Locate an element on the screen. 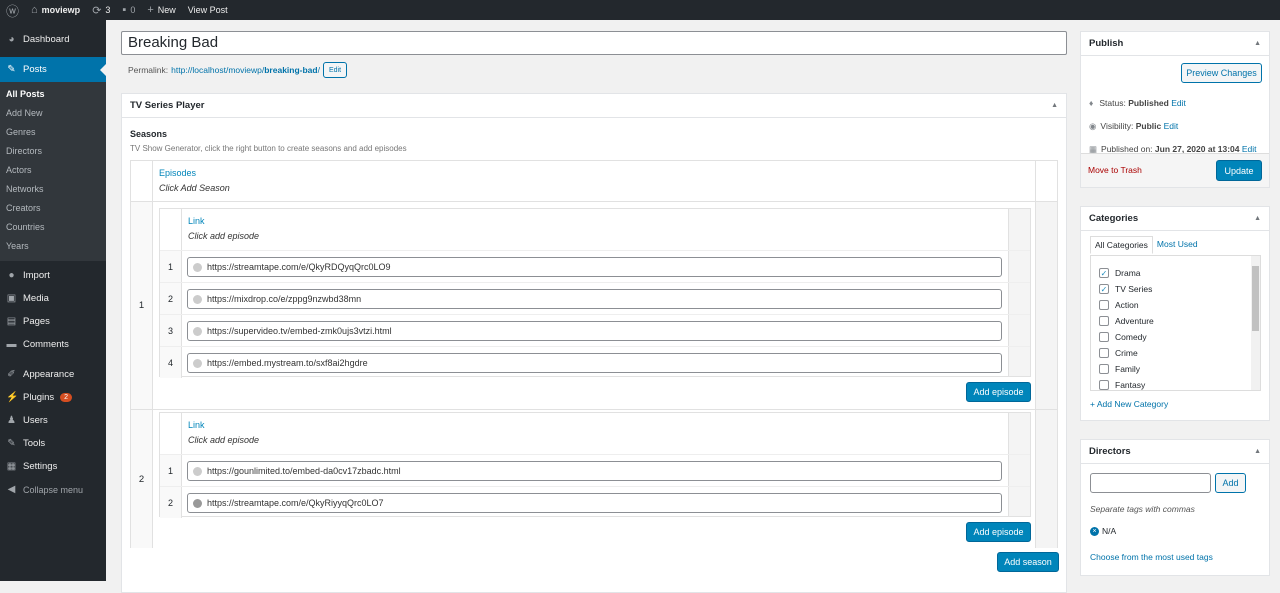 The image size is (1280, 593). menu-pages: ▤ Pages is located at coordinates (53, 321).